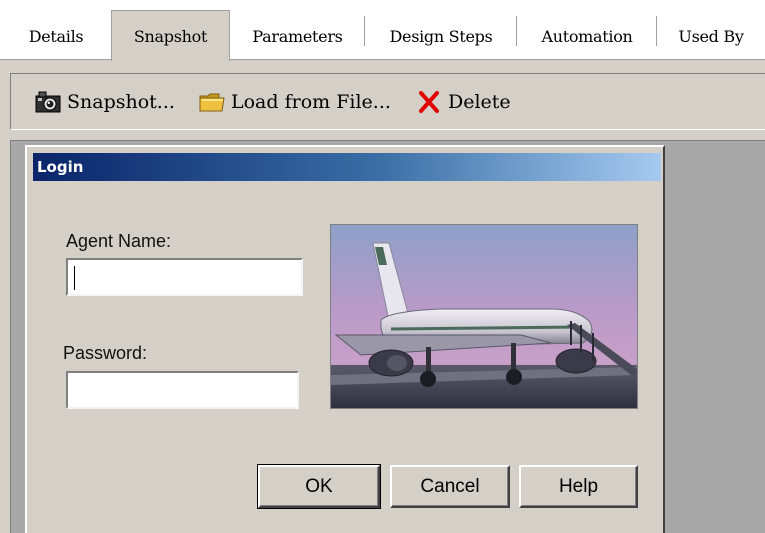 The width and height of the screenshot is (765, 533). I want to click on agent-name-field, so click(184, 277).